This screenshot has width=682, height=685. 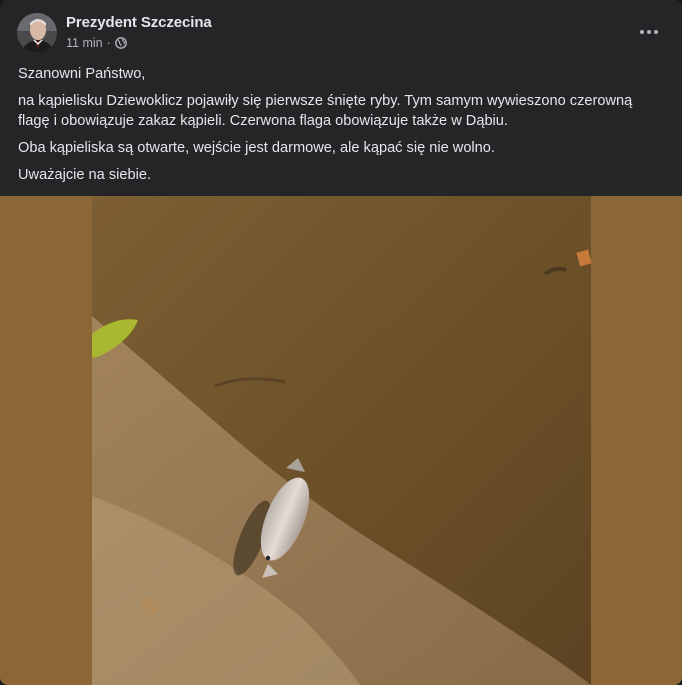 I want to click on post-paragraph: Uważajcie na siebie., so click(x=85, y=175).